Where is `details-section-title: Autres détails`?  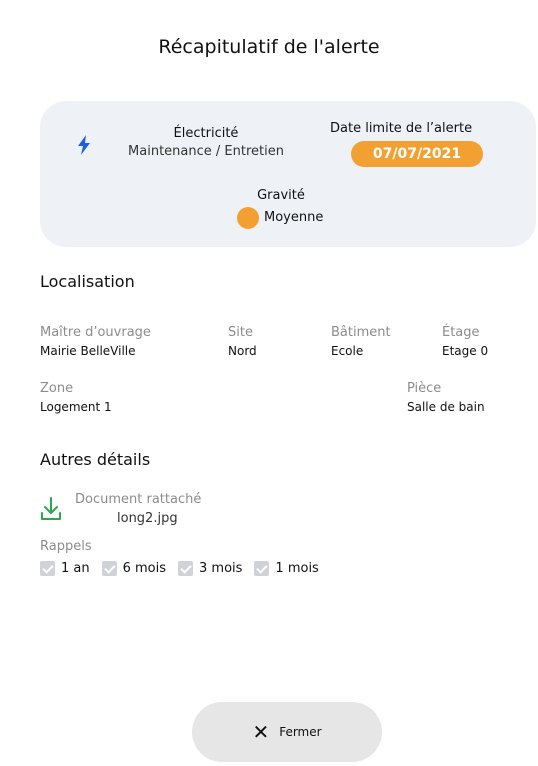
details-section-title: Autres détails is located at coordinates (95, 459).